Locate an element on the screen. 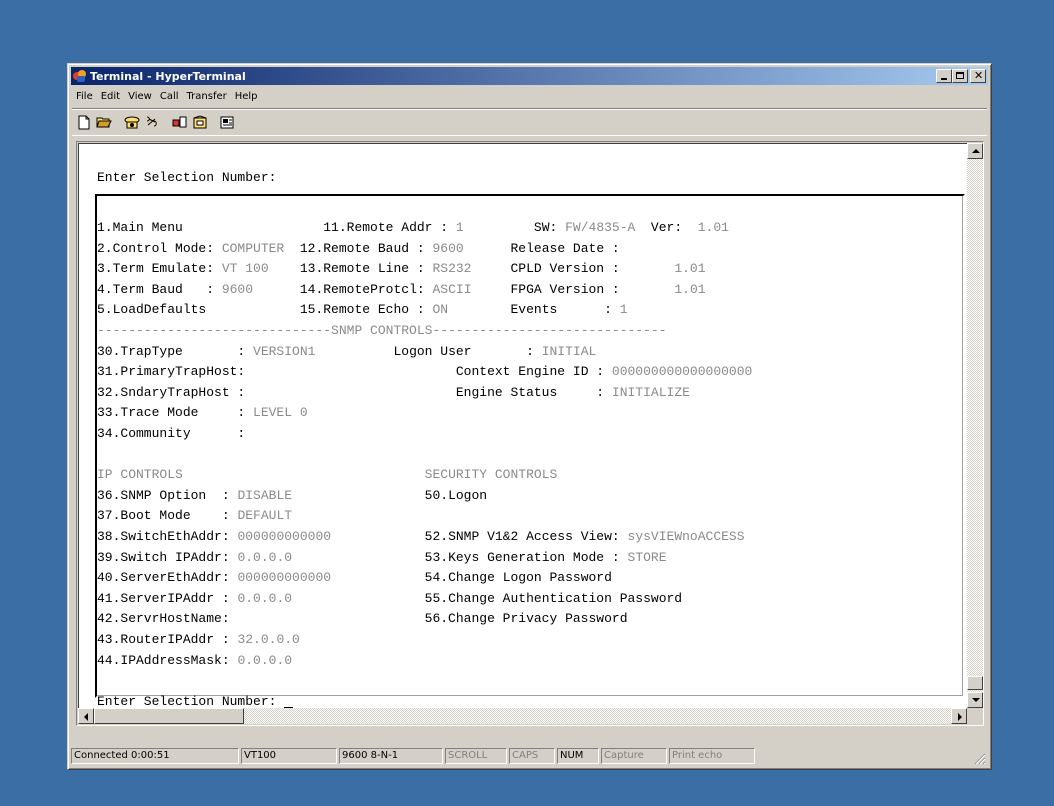 The height and width of the screenshot is (806, 1054). status-connected: Connected 0:00:51 is located at coordinates (155, 756).